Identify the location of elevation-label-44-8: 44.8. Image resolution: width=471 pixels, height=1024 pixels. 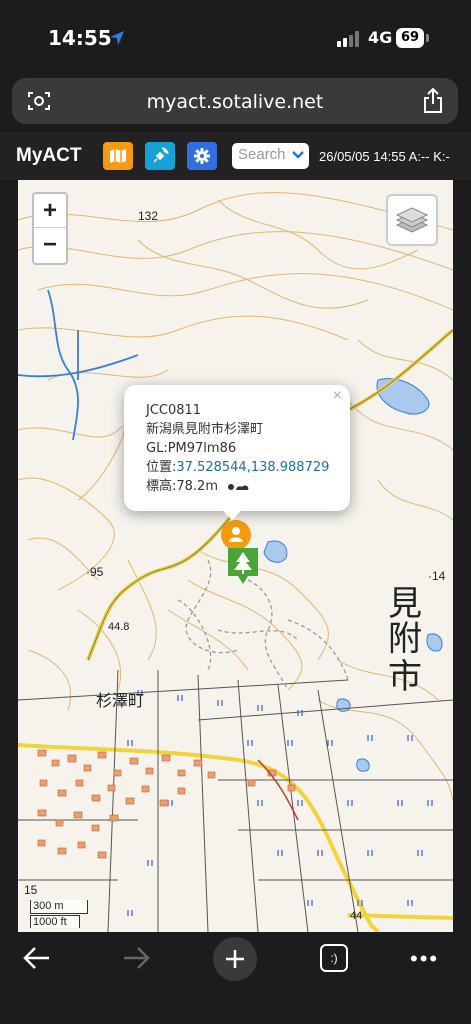
(118, 627).